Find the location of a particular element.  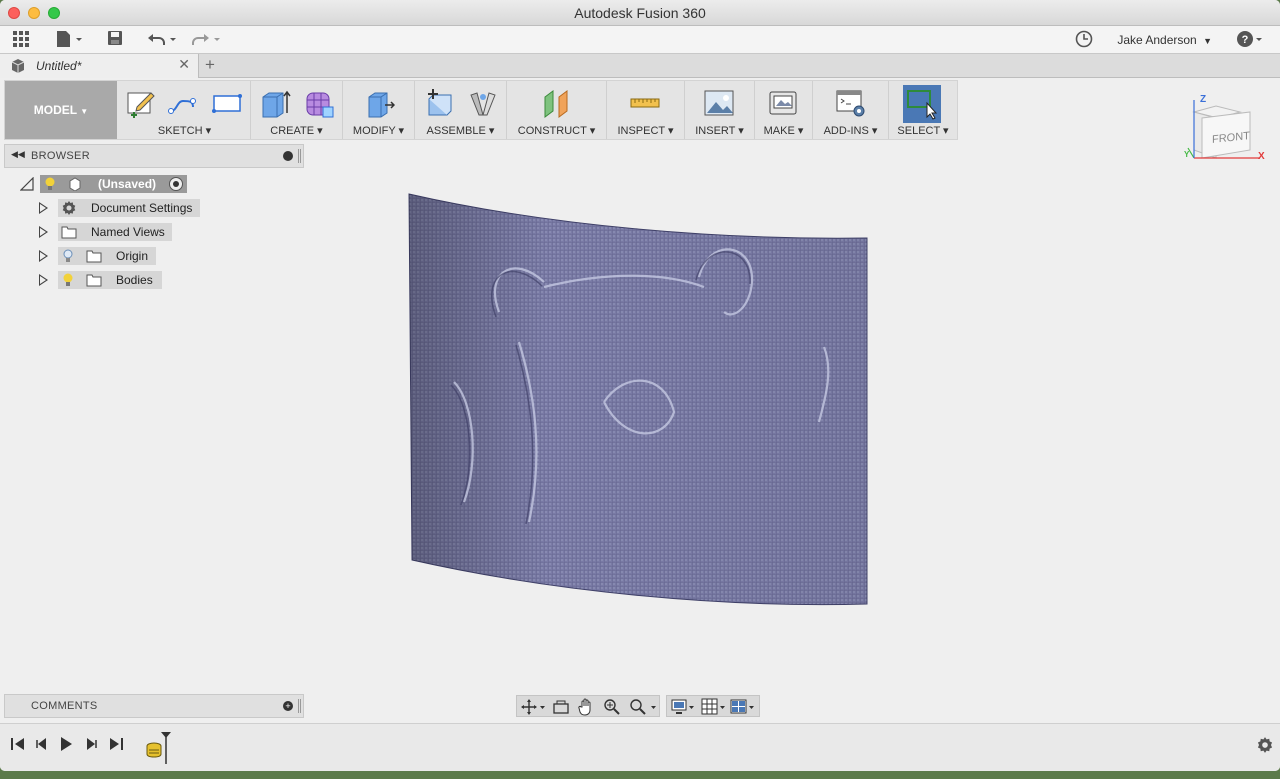

press-pull-icon is located at coordinates (379, 103).